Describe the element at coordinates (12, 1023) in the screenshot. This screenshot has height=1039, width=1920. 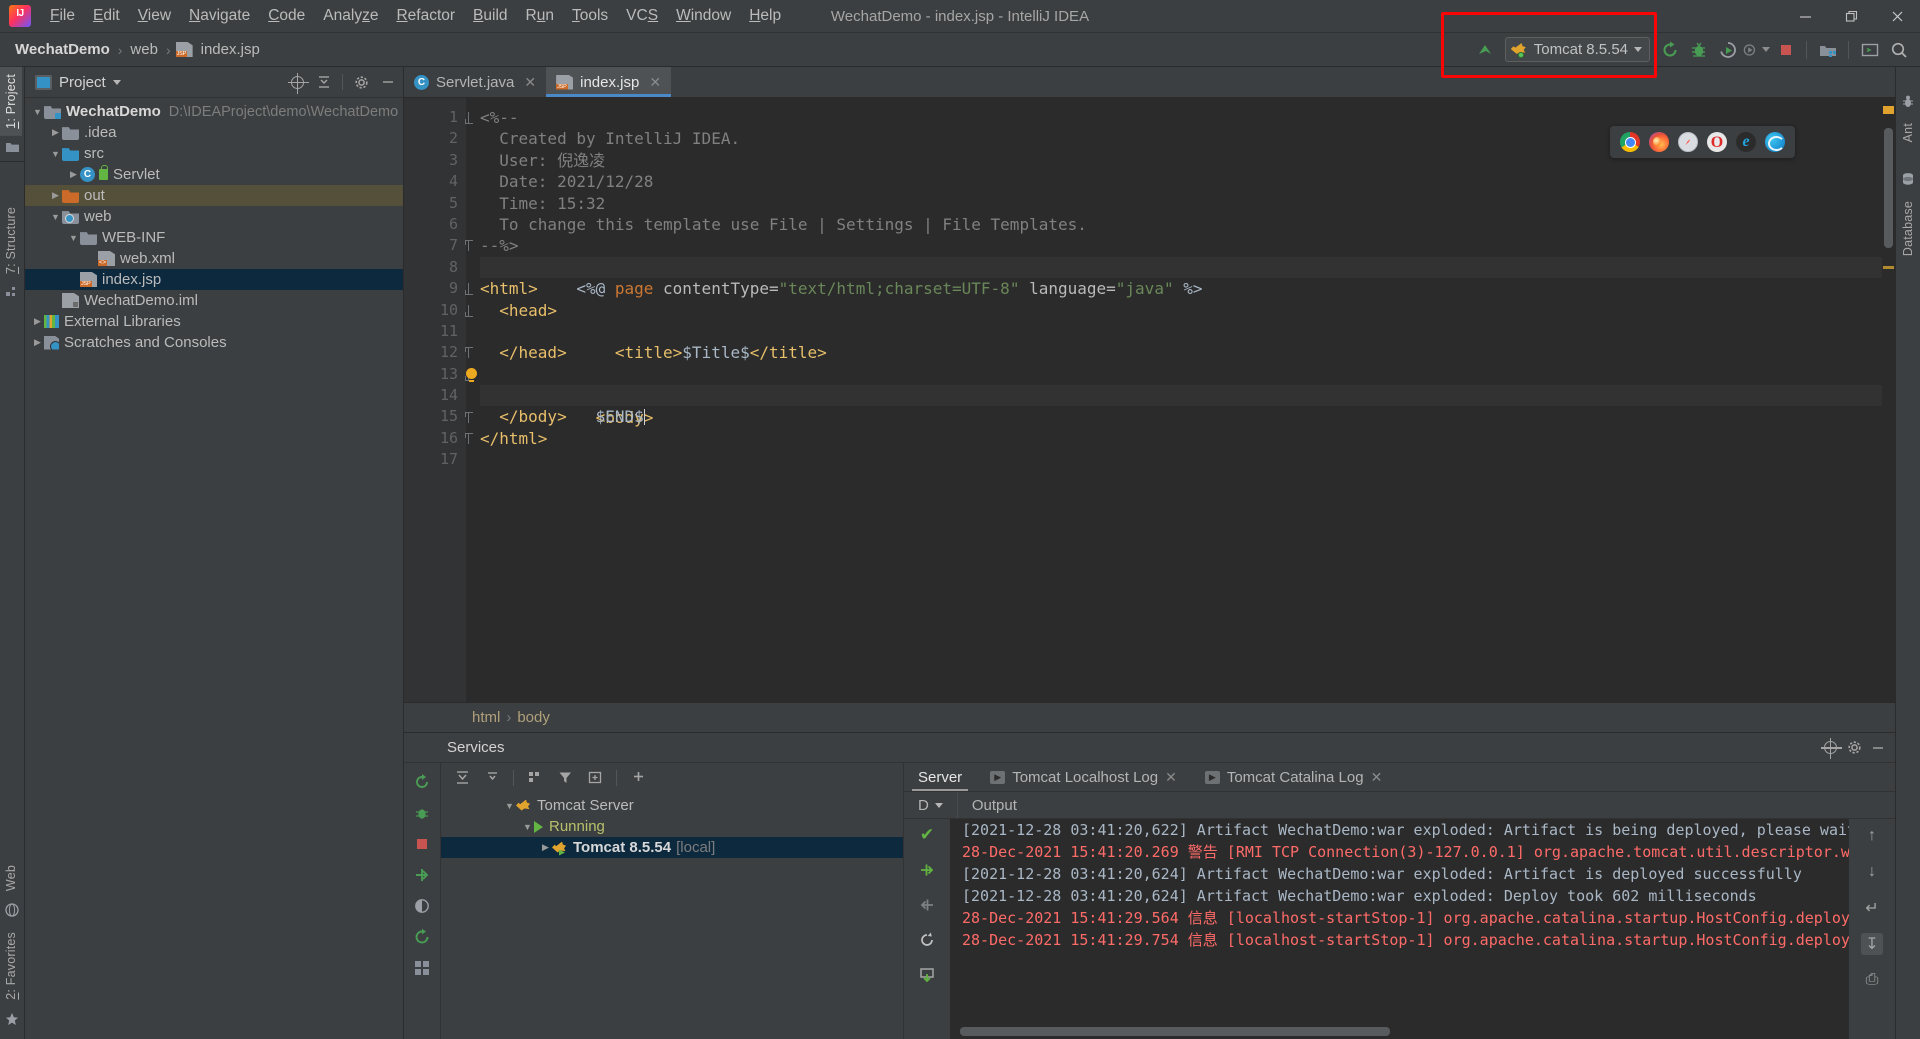
I see `star-icon` at that location.